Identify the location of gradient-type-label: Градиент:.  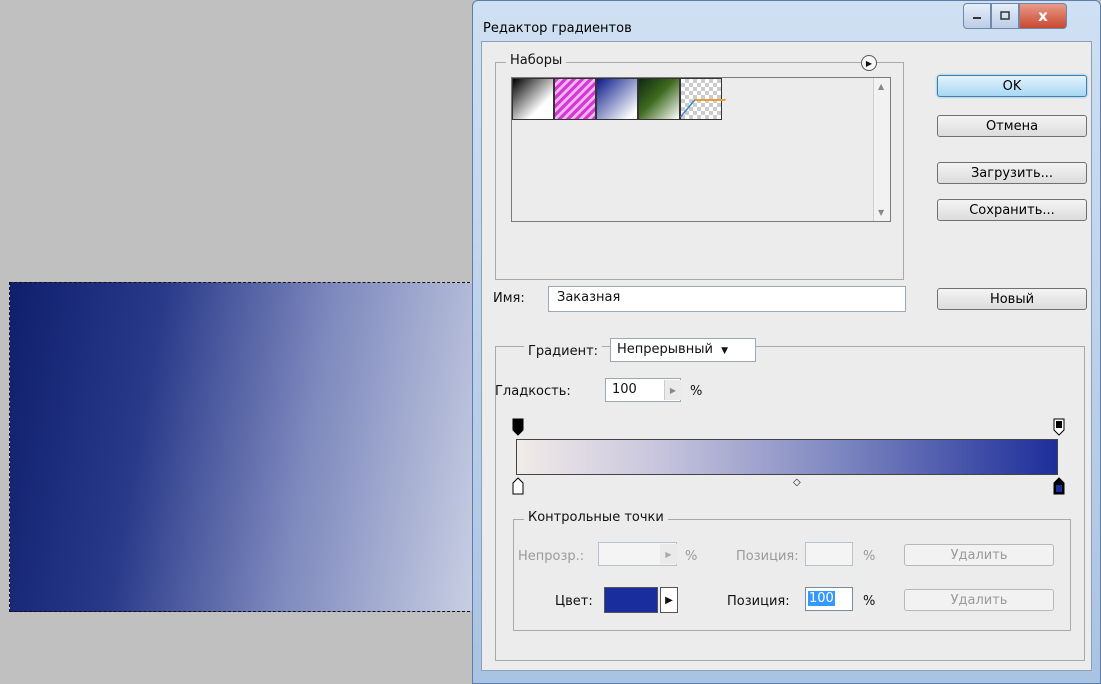
(563, 351).